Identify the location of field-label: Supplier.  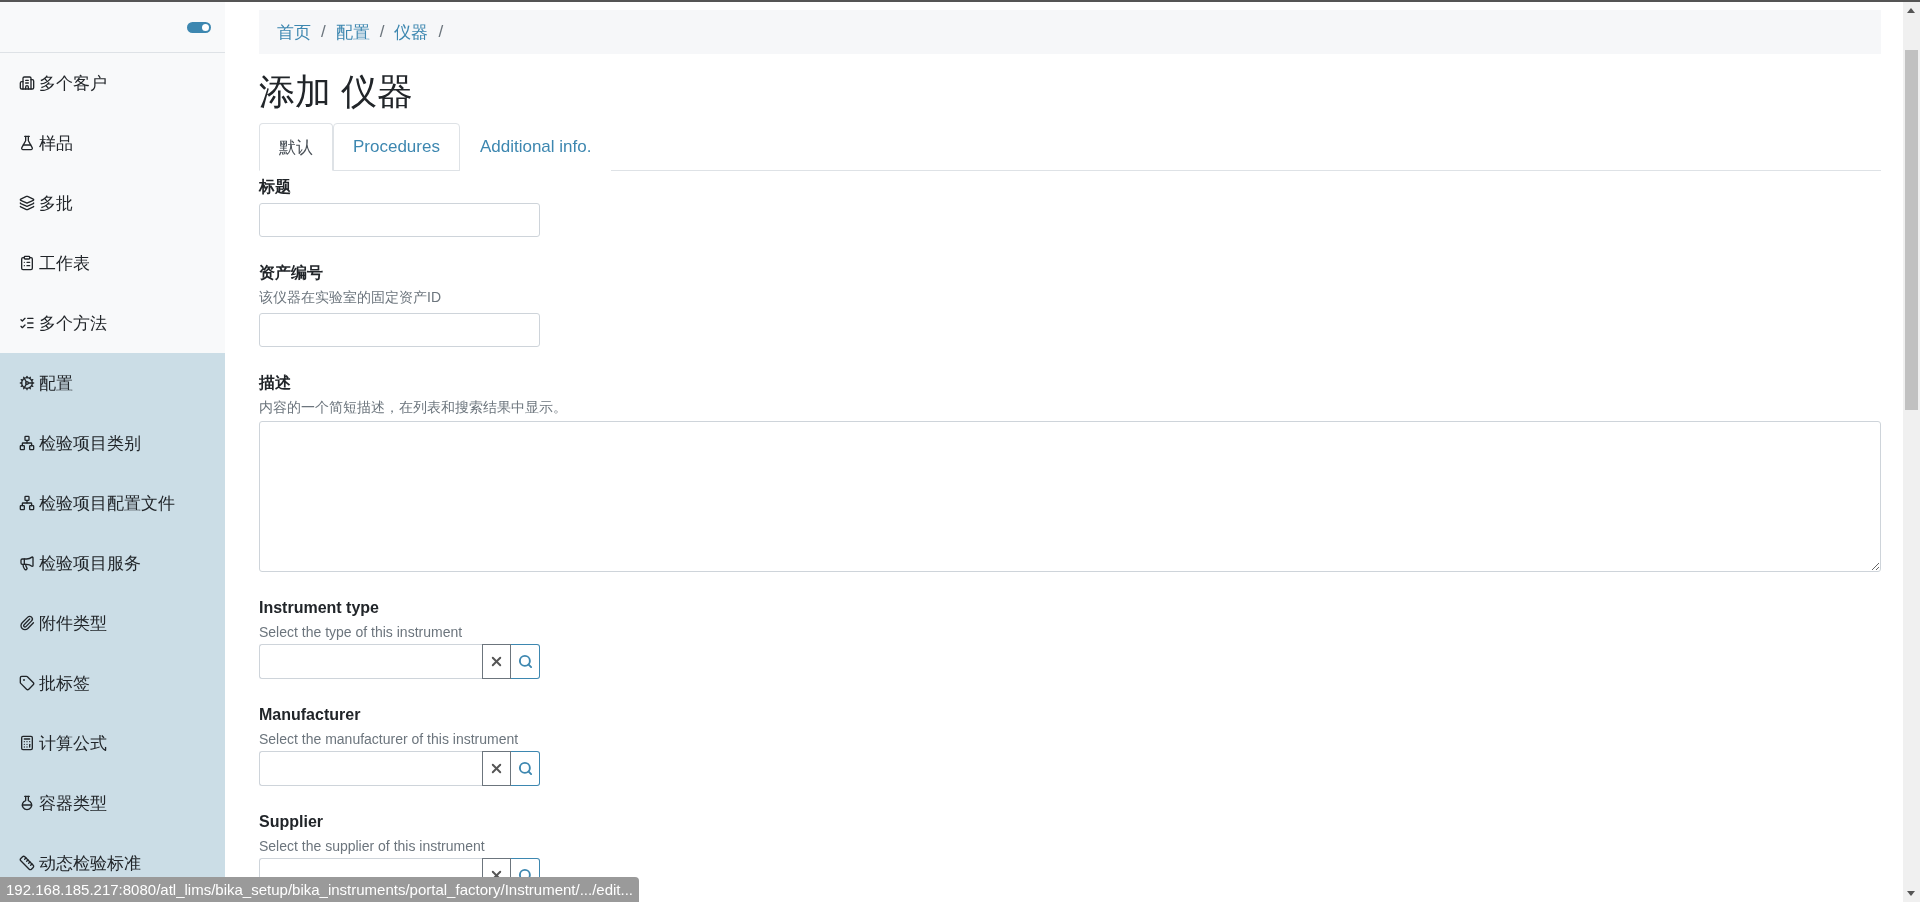
(291, 822).